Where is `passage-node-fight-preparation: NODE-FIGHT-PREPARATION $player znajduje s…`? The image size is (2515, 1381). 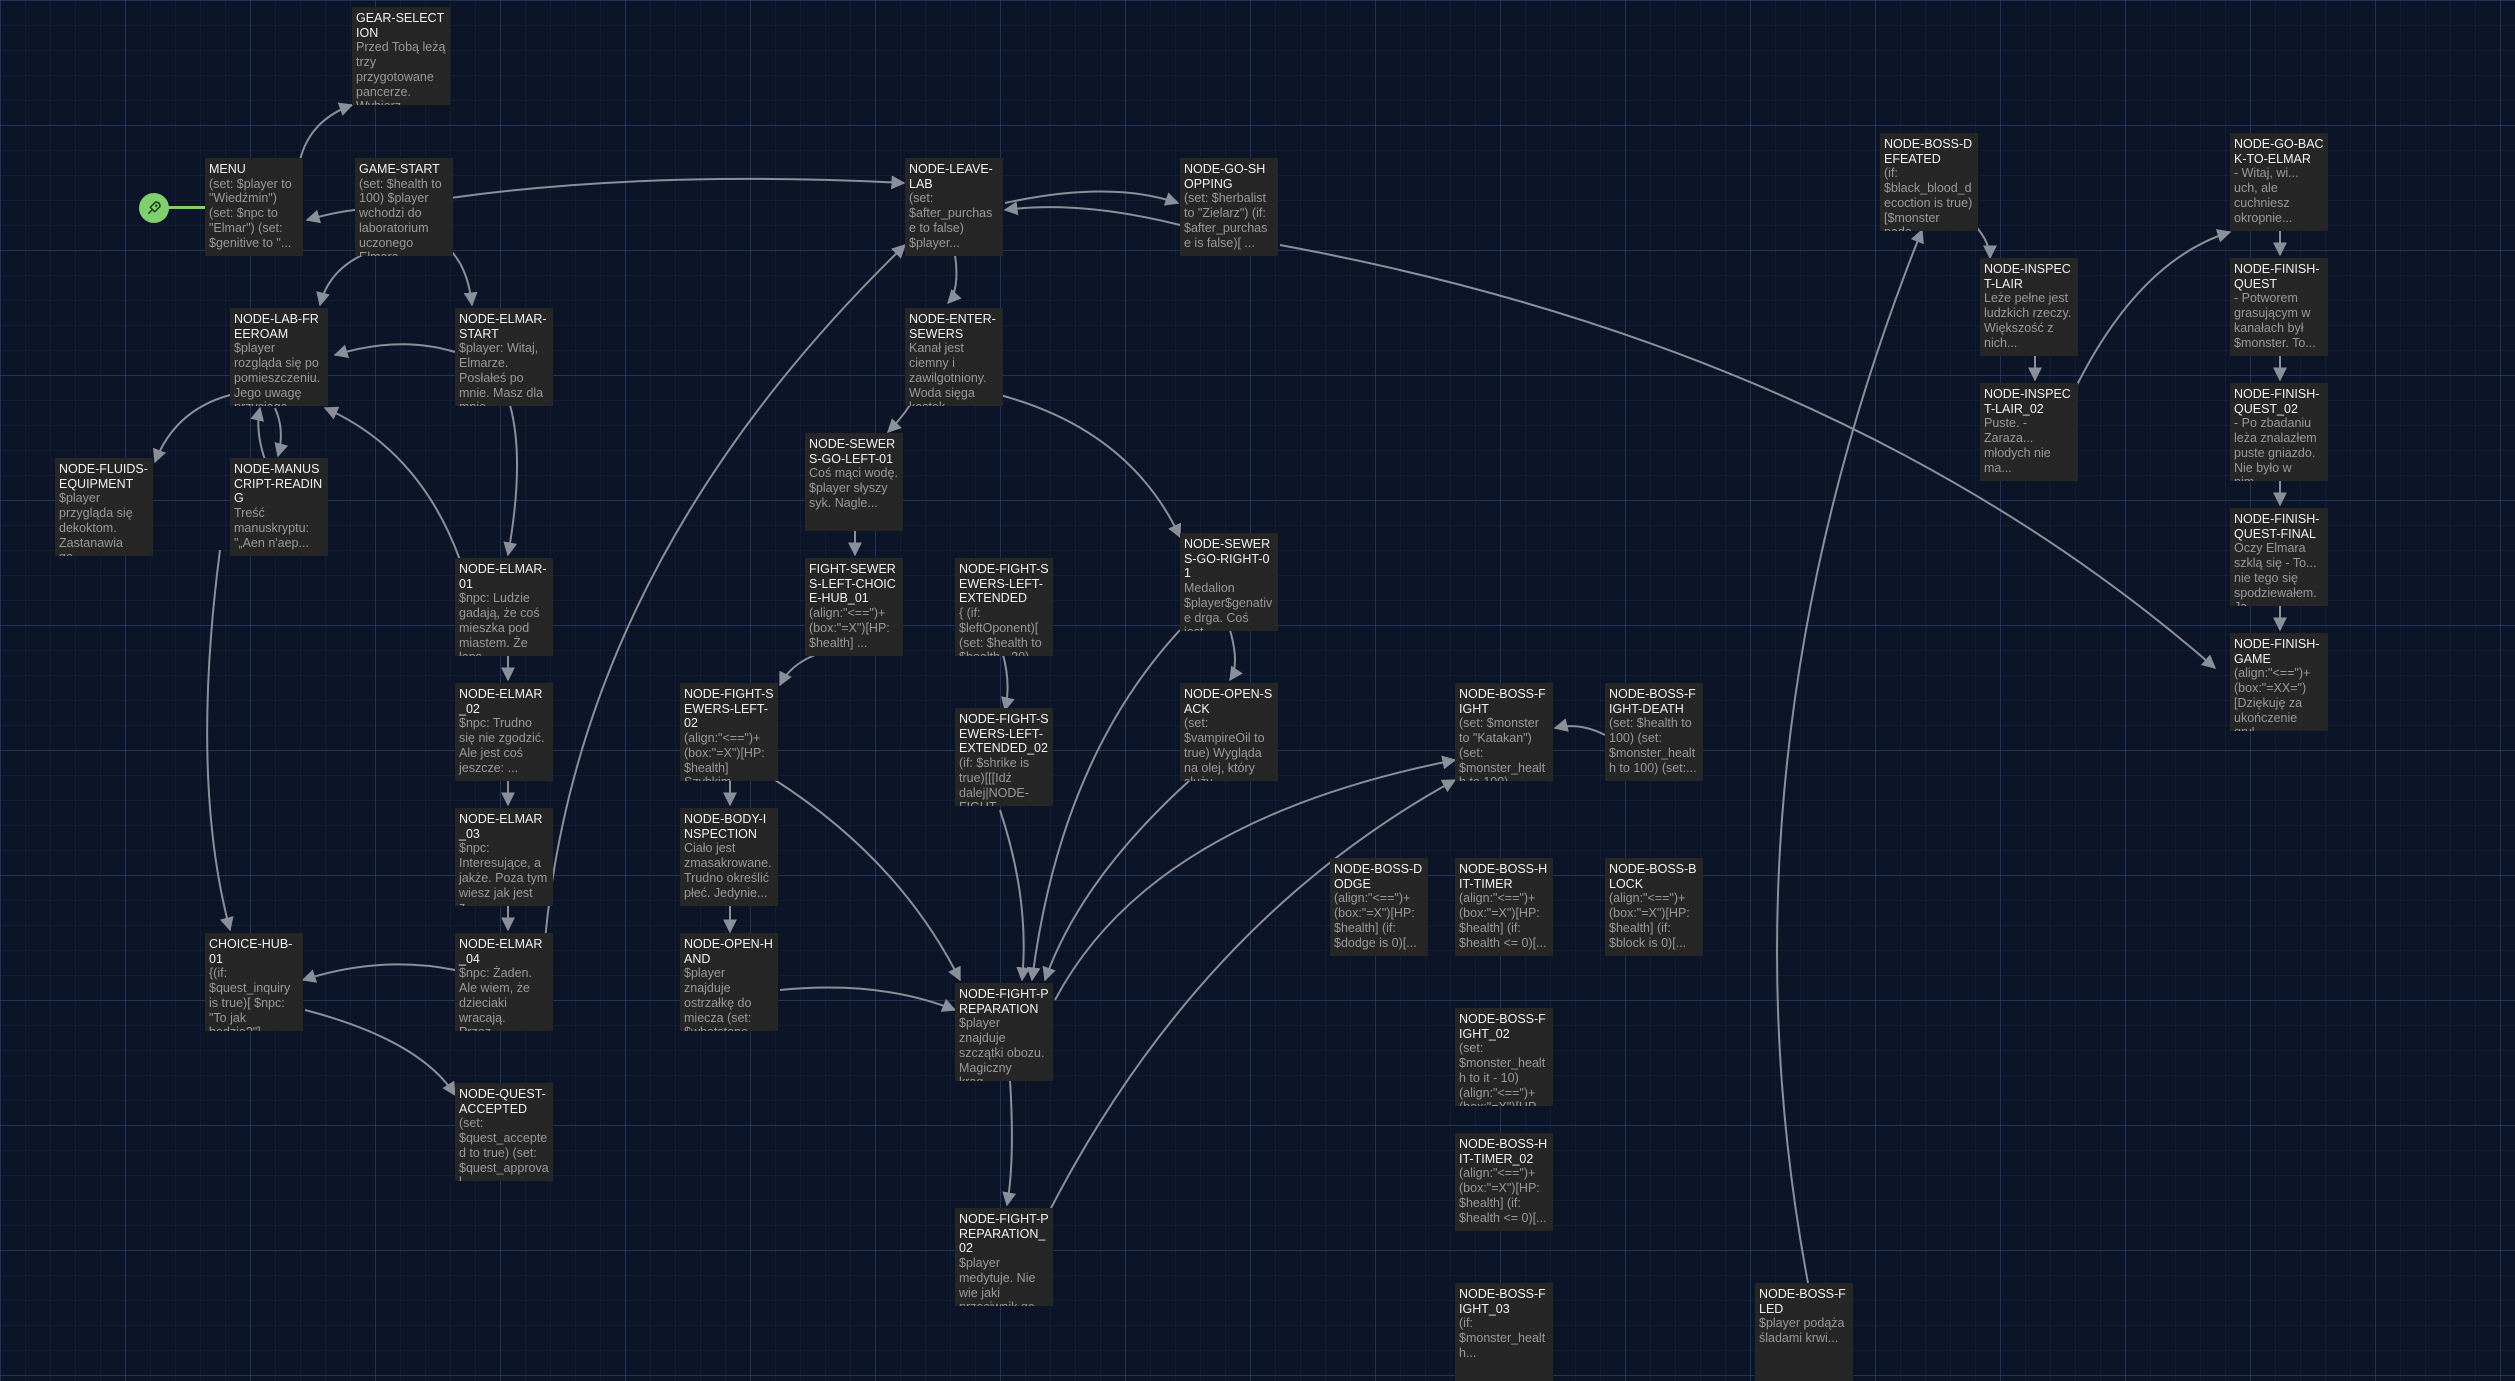 passage-node-fight-preparation: NODE-FIGHT-PREPARATION $player znajduje s… is located at coordinates (1004, 1032).